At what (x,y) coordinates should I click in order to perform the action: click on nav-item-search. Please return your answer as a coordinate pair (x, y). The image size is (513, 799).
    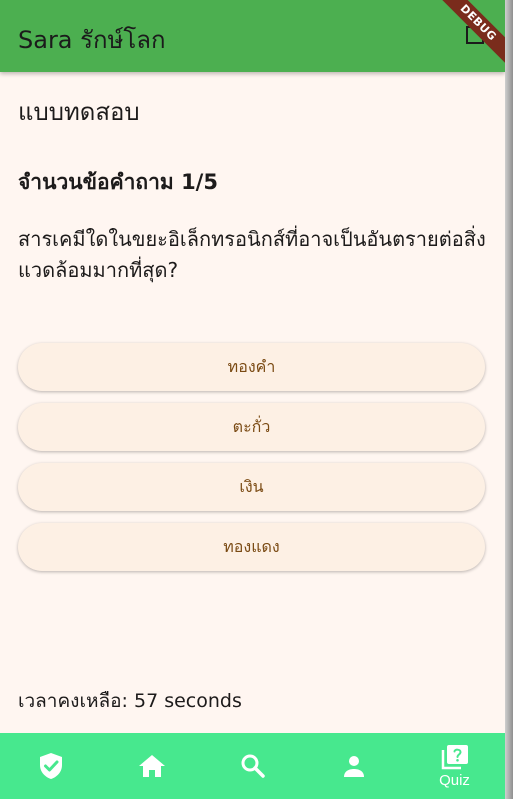
    Looking at the image, I should click on (252, 766).